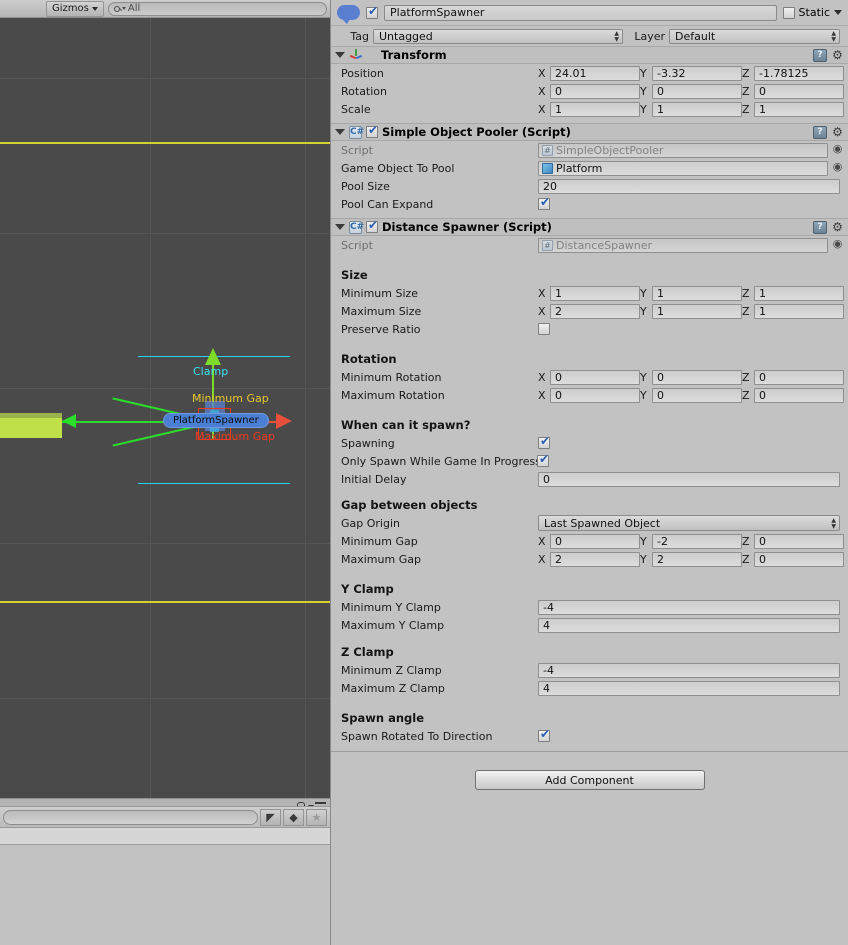 This screenshot has height=945, width=848. What do you see at coordinates (595, 91) in the screenshot?
I see `rotation-x-input: 0` at bounding box center [595, 91].